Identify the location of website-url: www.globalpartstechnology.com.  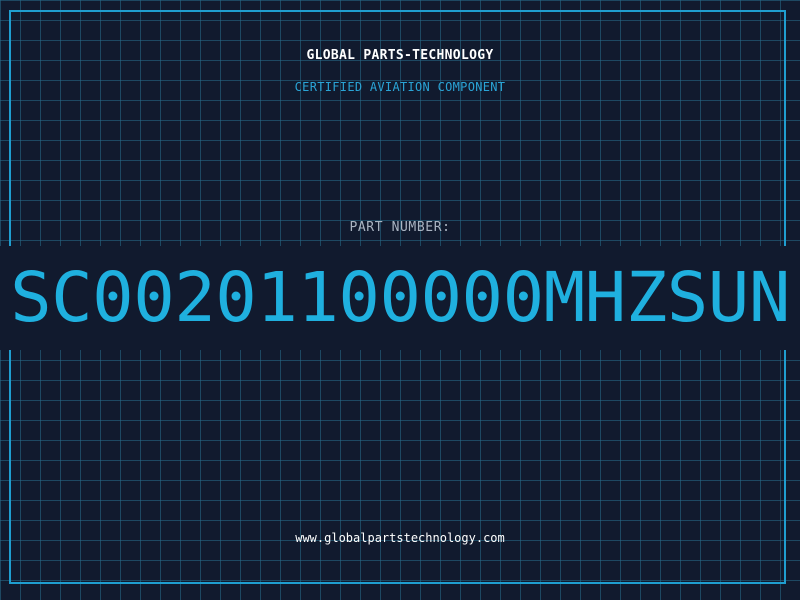
(400, 538).